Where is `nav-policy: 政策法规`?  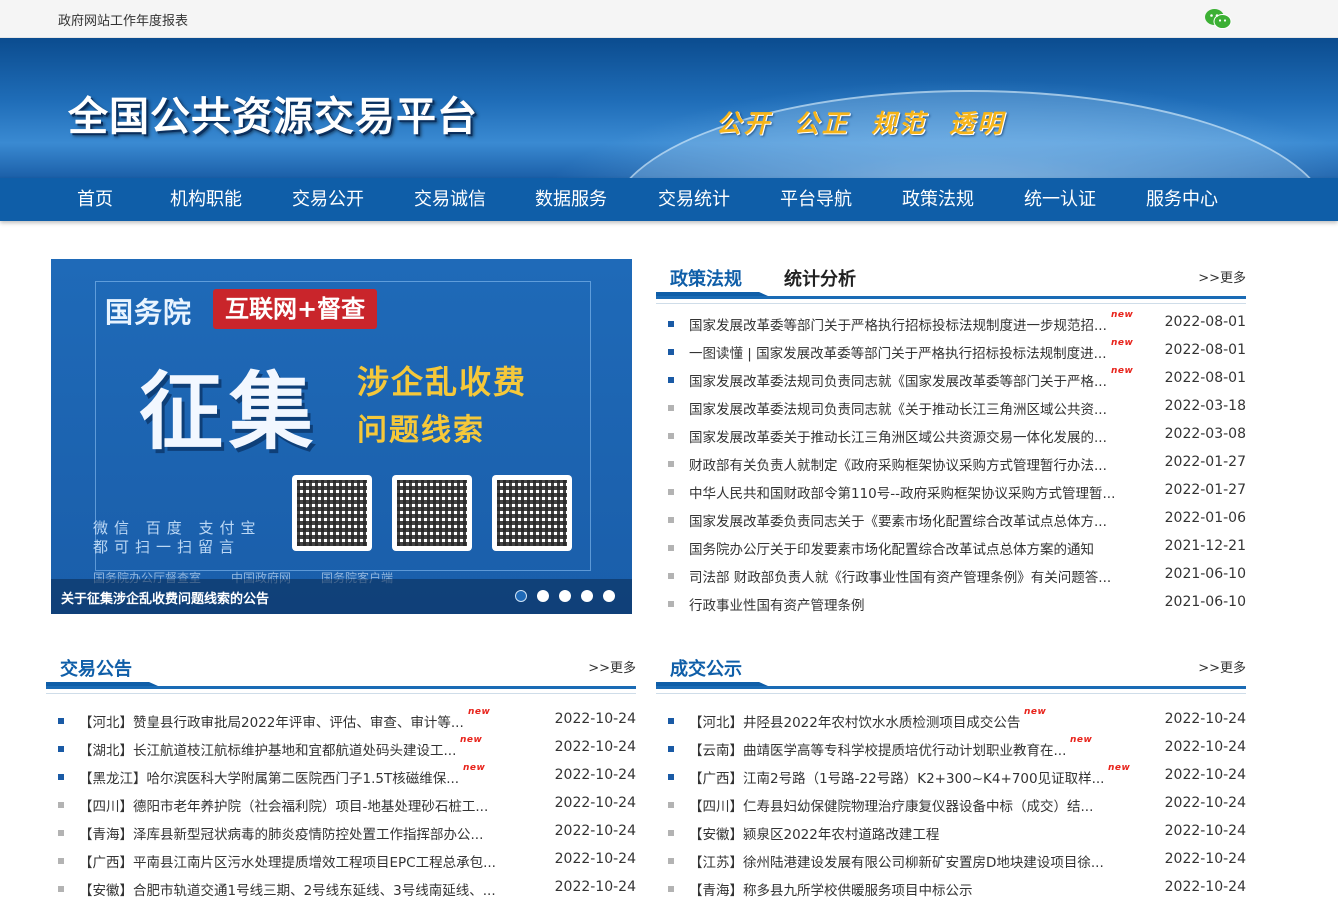
nav-policy: 政策法规 is located at coordinates (938, 199).